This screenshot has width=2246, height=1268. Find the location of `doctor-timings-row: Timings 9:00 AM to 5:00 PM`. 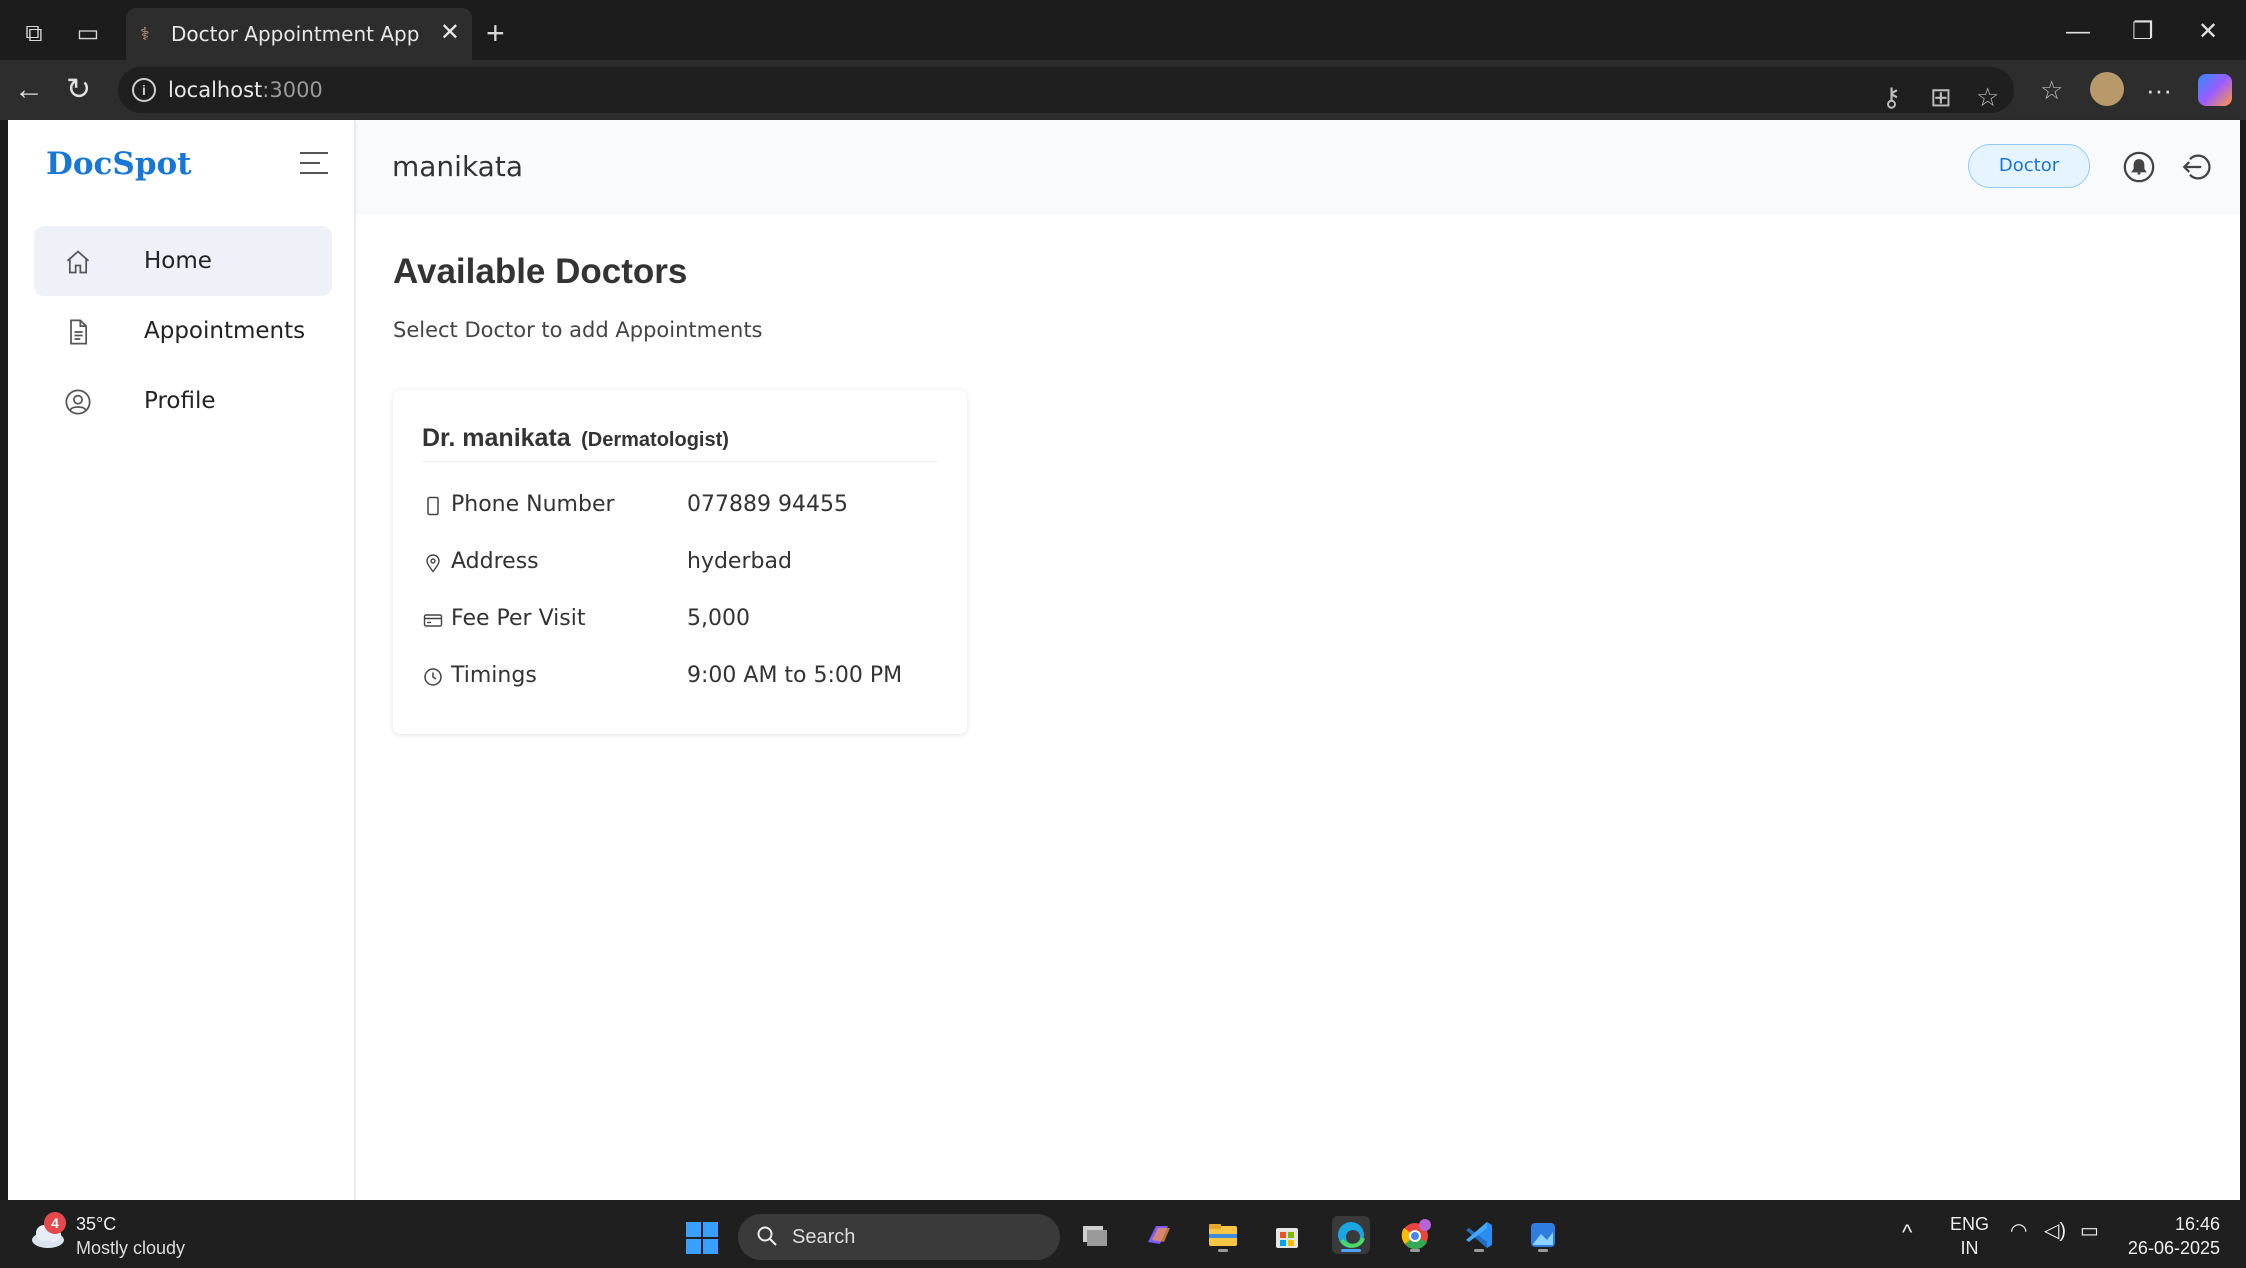

doctor-timings-row: Timings 9:00 AM to 5:00 PM is located at coordinates (683, 677).